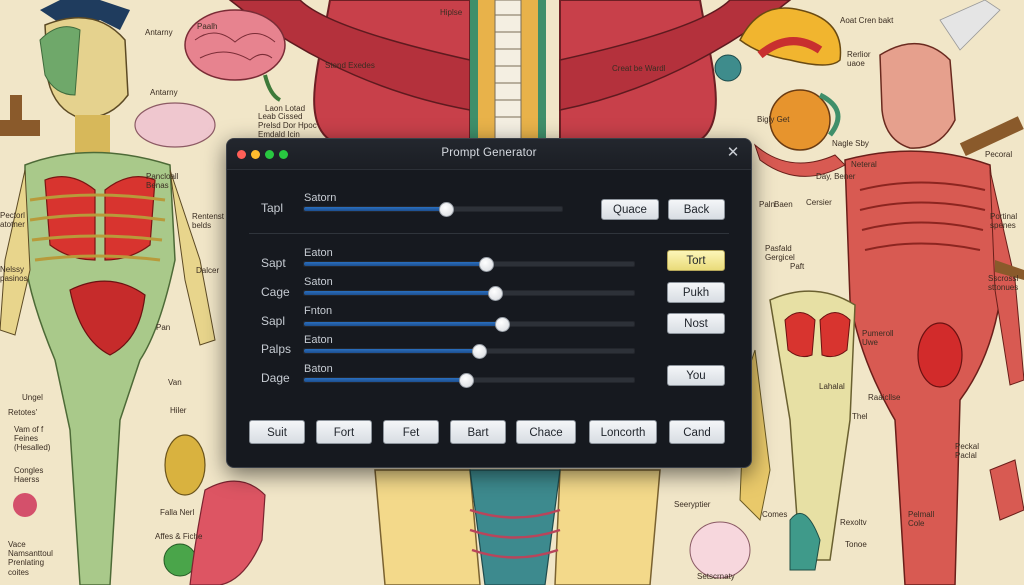  Describe the element at coordinates (780, 253) in the screenshot. I see `bg-label: Pasfald Gergicel` at that location.